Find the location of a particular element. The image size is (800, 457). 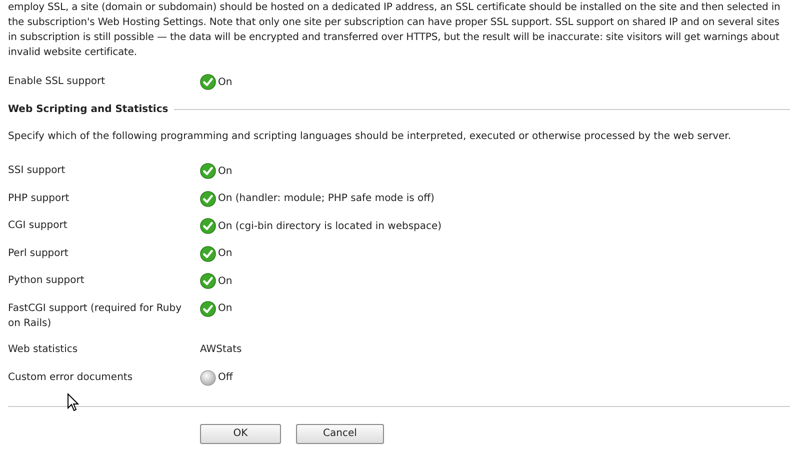

field-label: Python support is located at coordinates (47, 281).